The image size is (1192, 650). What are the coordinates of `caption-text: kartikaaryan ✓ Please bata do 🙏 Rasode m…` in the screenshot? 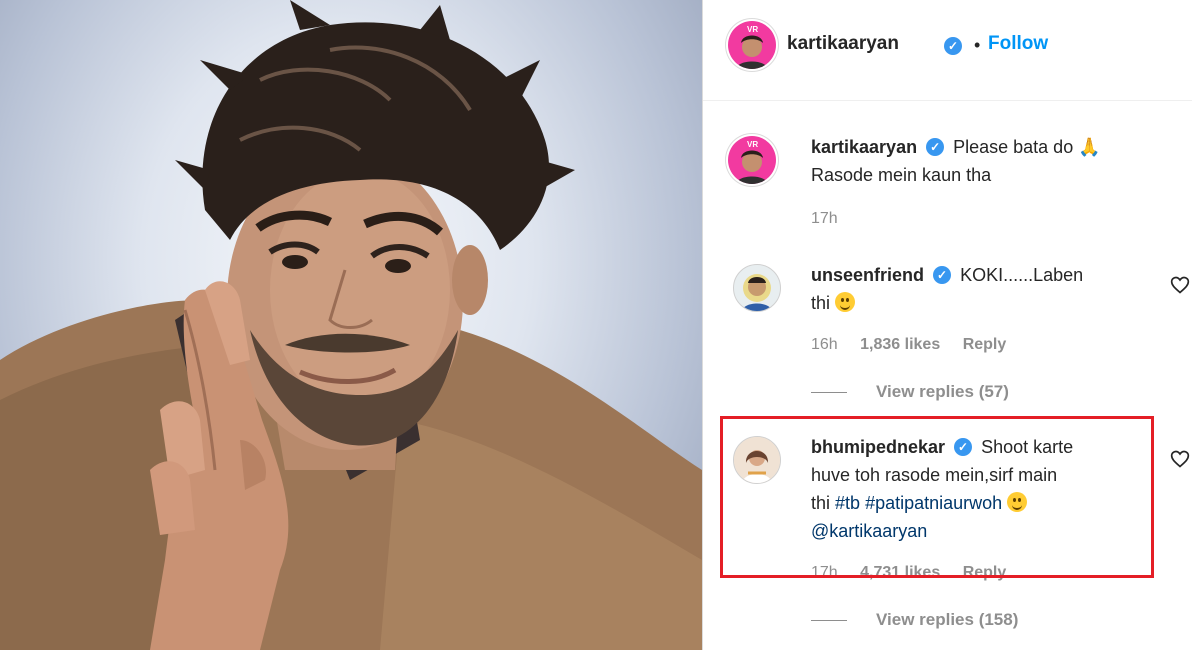 It's located at (971, 161).